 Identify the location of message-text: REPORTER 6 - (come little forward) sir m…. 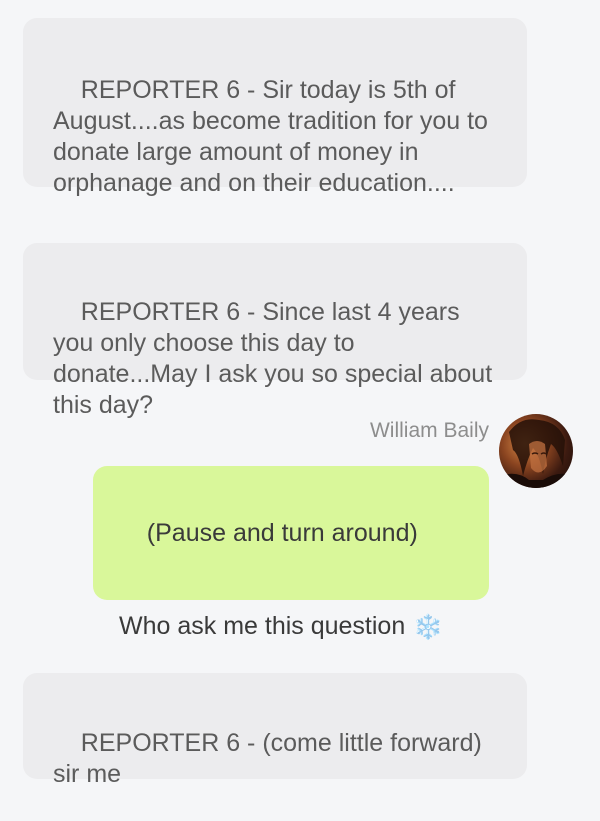
(271, 758).